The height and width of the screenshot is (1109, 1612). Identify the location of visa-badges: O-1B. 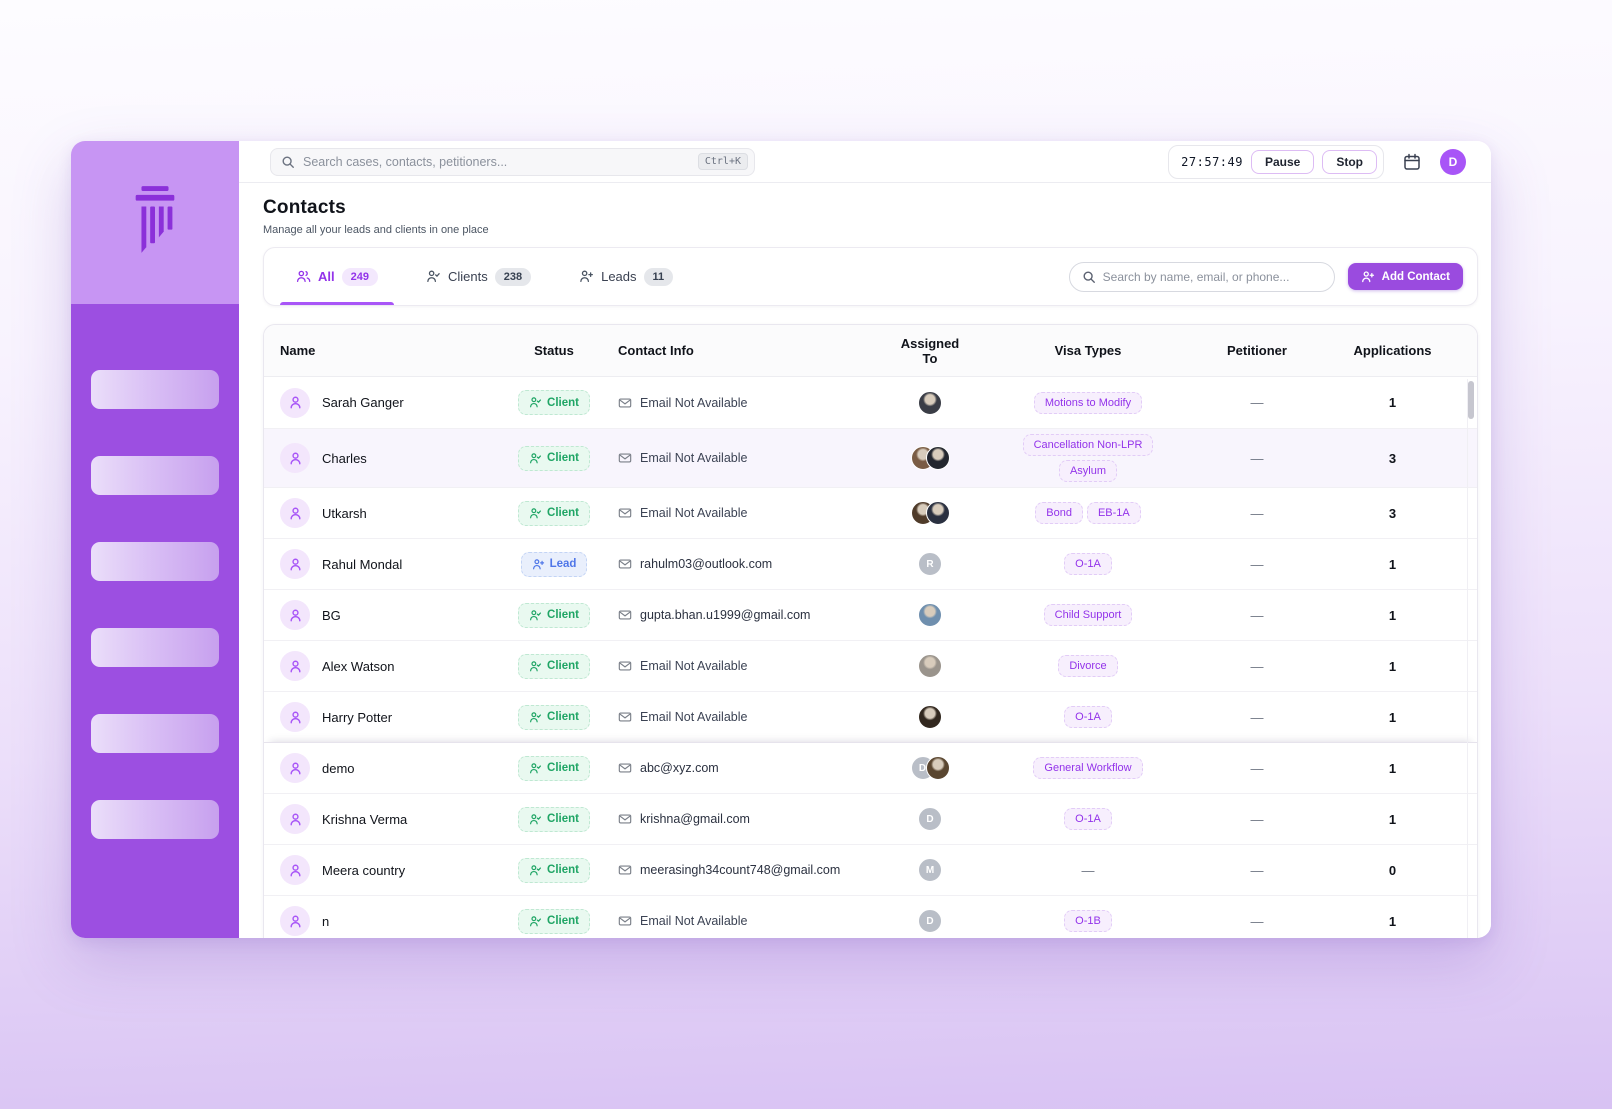
(1088, 921).